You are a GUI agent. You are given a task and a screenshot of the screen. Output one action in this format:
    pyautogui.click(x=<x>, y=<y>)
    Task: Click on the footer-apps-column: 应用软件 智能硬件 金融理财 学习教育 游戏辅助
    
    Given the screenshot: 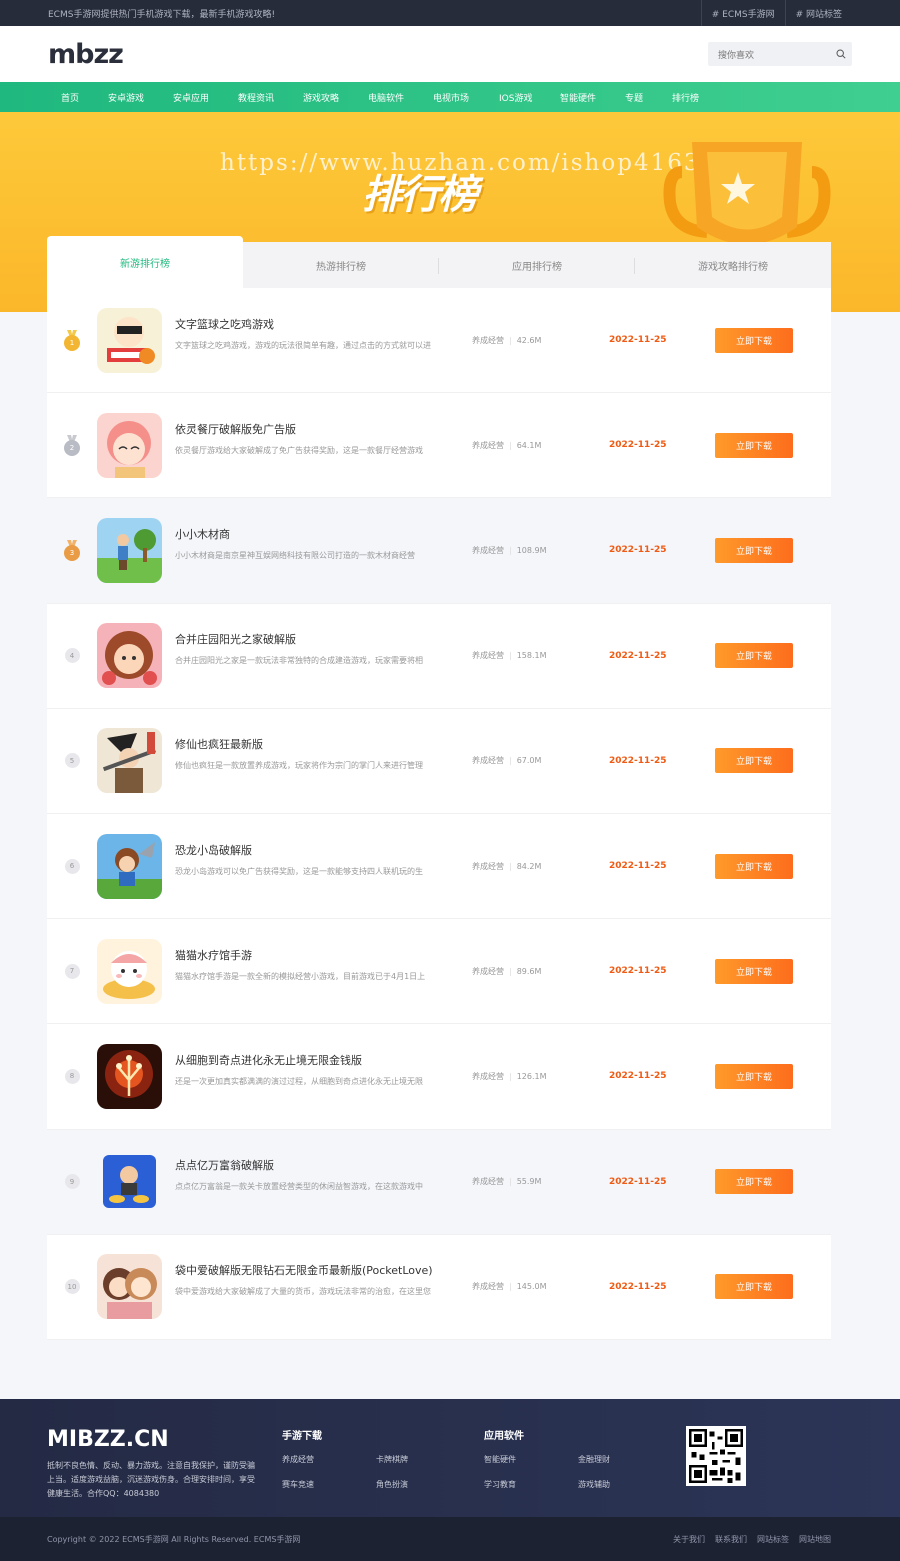 What is the action you would take?
    pyautogui.click(x=578, y=1458)
    